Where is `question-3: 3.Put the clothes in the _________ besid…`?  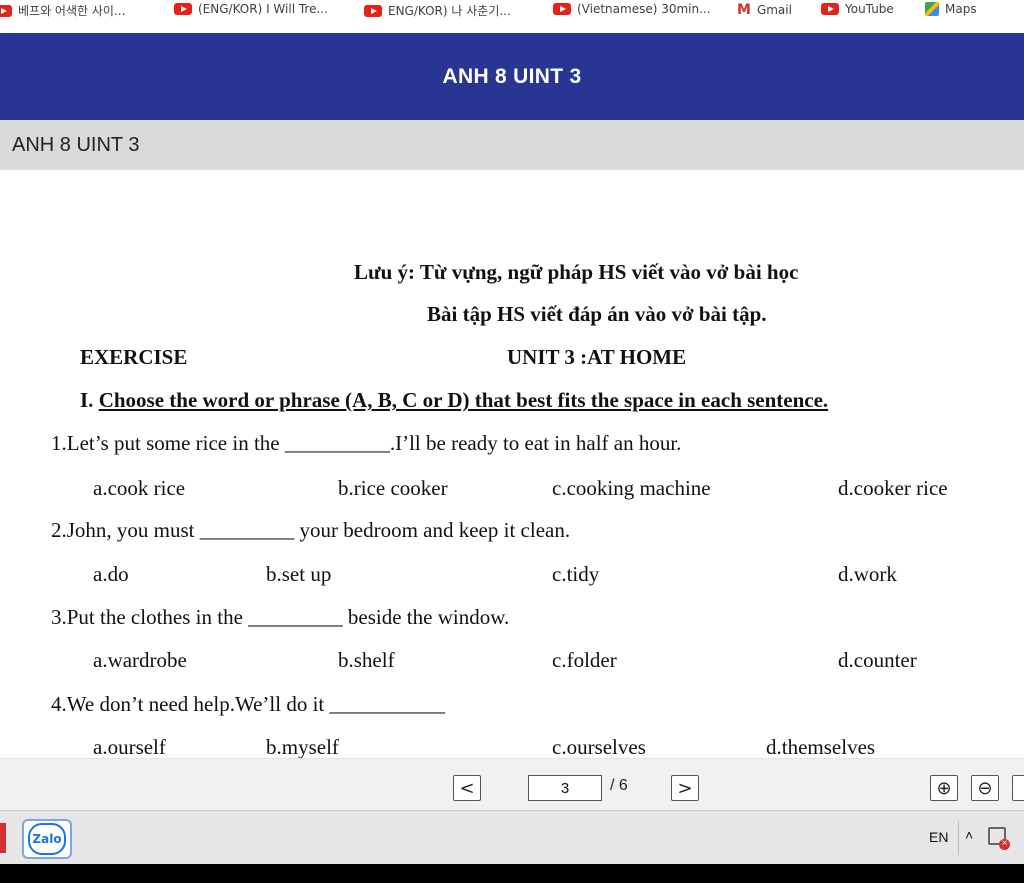 question-3: 3.Put the clothes in the _________ besid… is located at coordinates (280, 617).